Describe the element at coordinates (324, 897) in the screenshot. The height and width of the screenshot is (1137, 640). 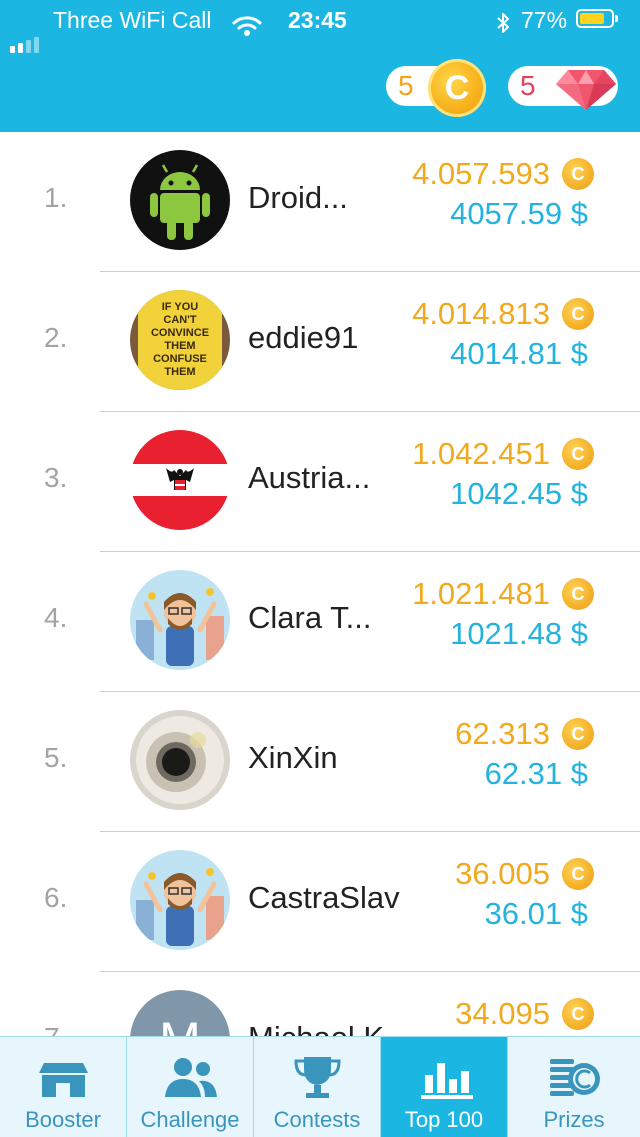
I see `username: CastraSlav` at that location.